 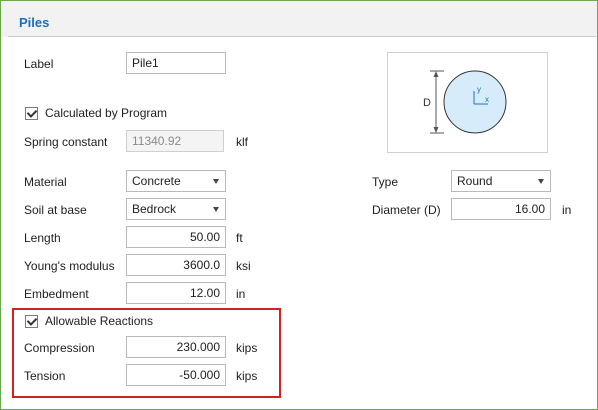 I want to click on diameter-caption: Diameter (D), so click(x=406, y=210).